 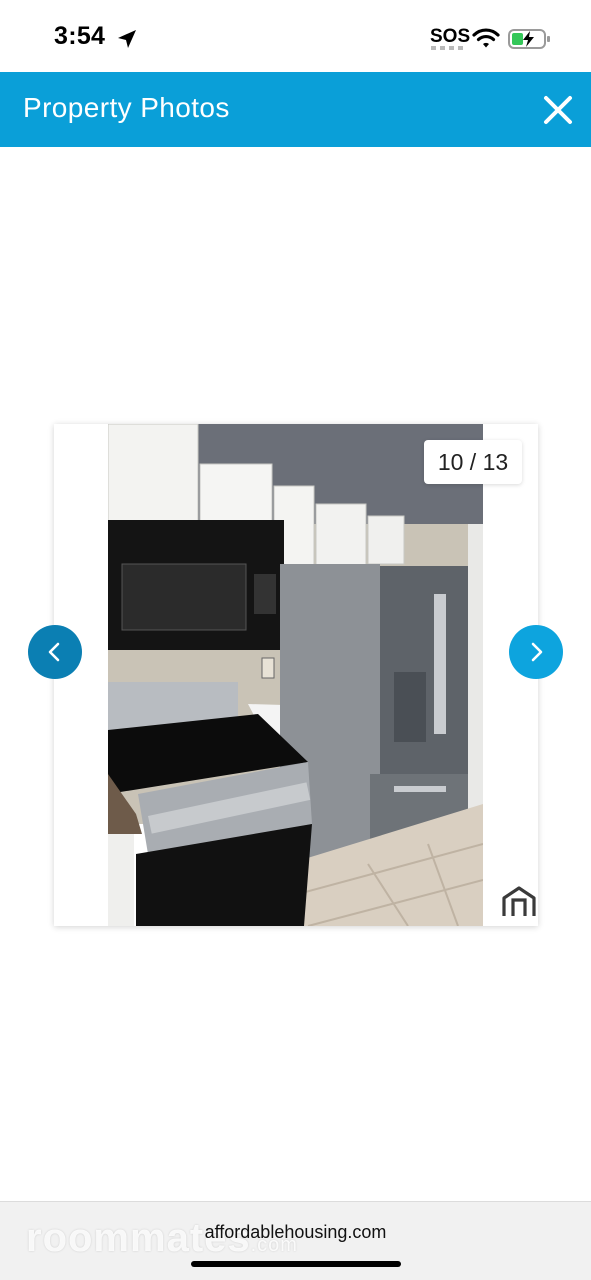 I want to click on signal-dots, so click(x=447, y=48).